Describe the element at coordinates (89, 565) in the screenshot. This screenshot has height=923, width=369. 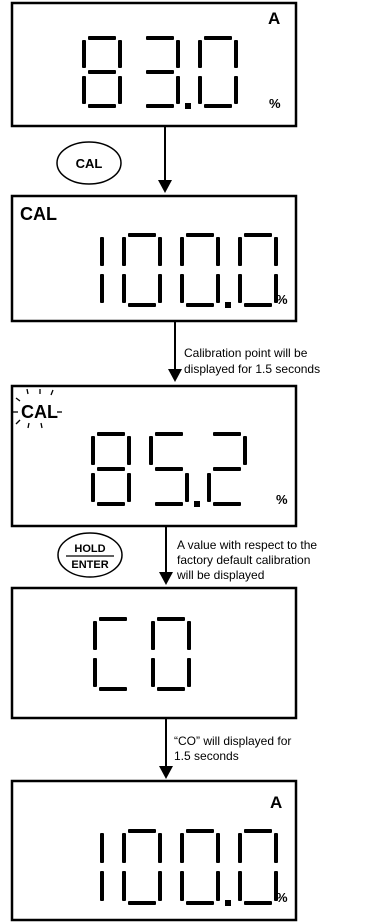
I see `enter-label: ENTER` at that location.